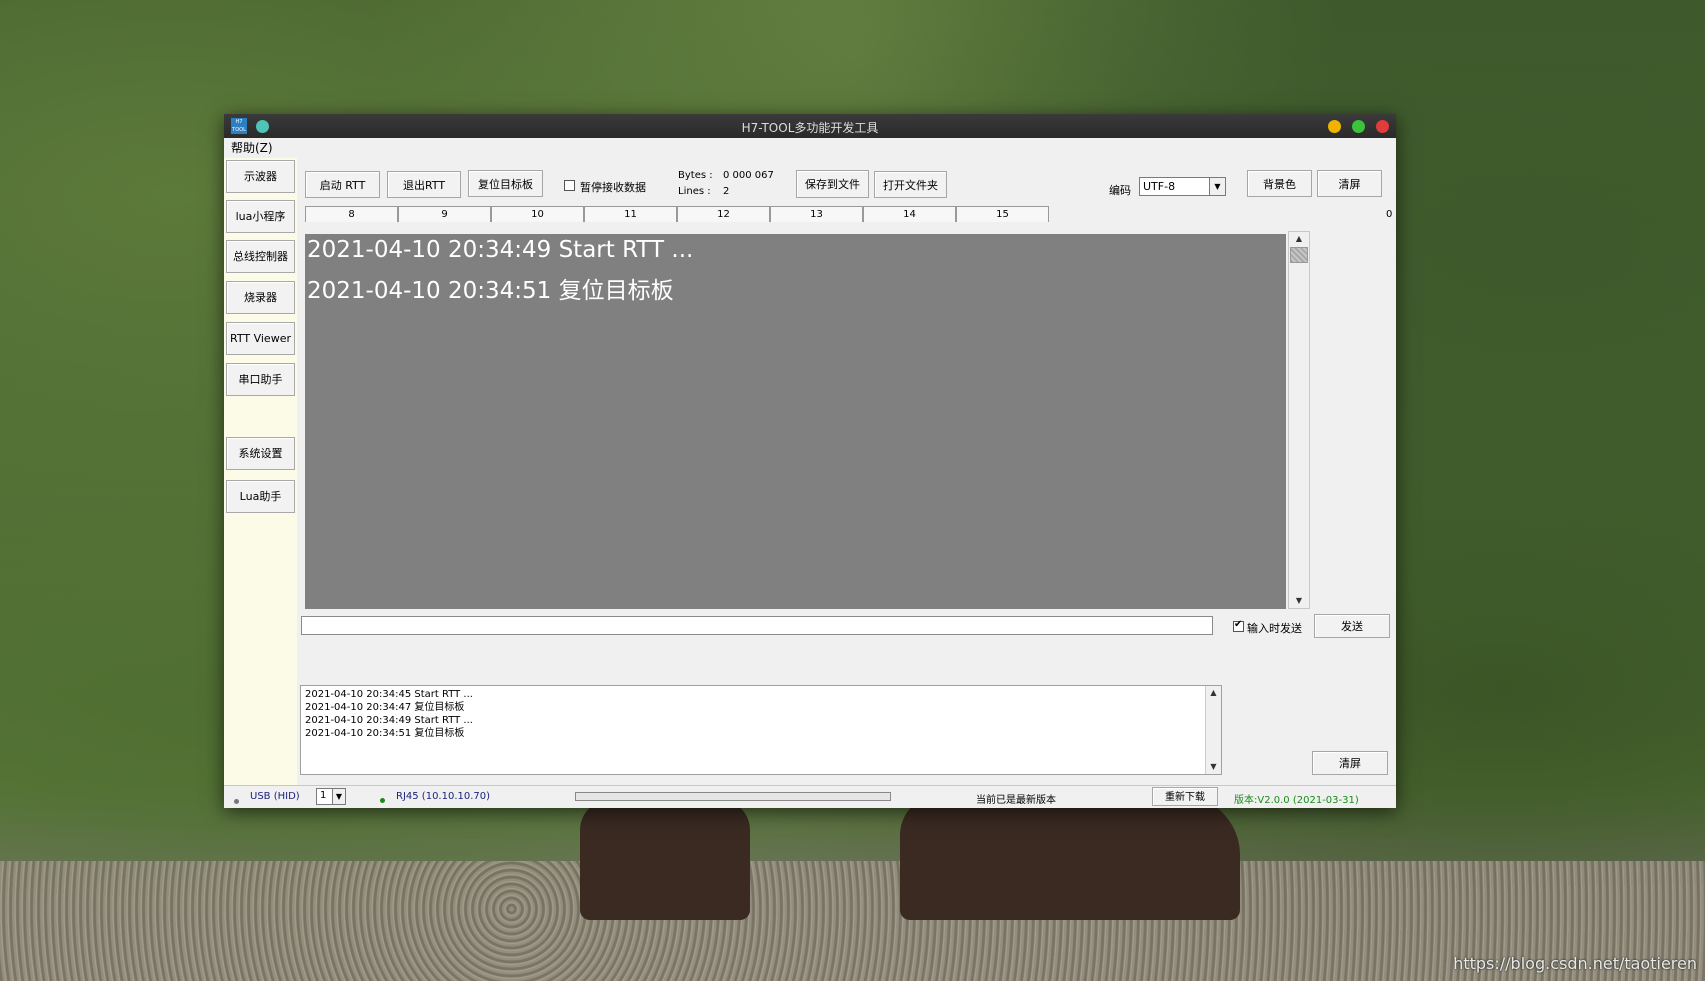 The width and height of the screenshot is (1705, 981). Describe the element at coordinates (1349, 183) in the screenshot. I see `clear-screen-button: 清屏` at that location.